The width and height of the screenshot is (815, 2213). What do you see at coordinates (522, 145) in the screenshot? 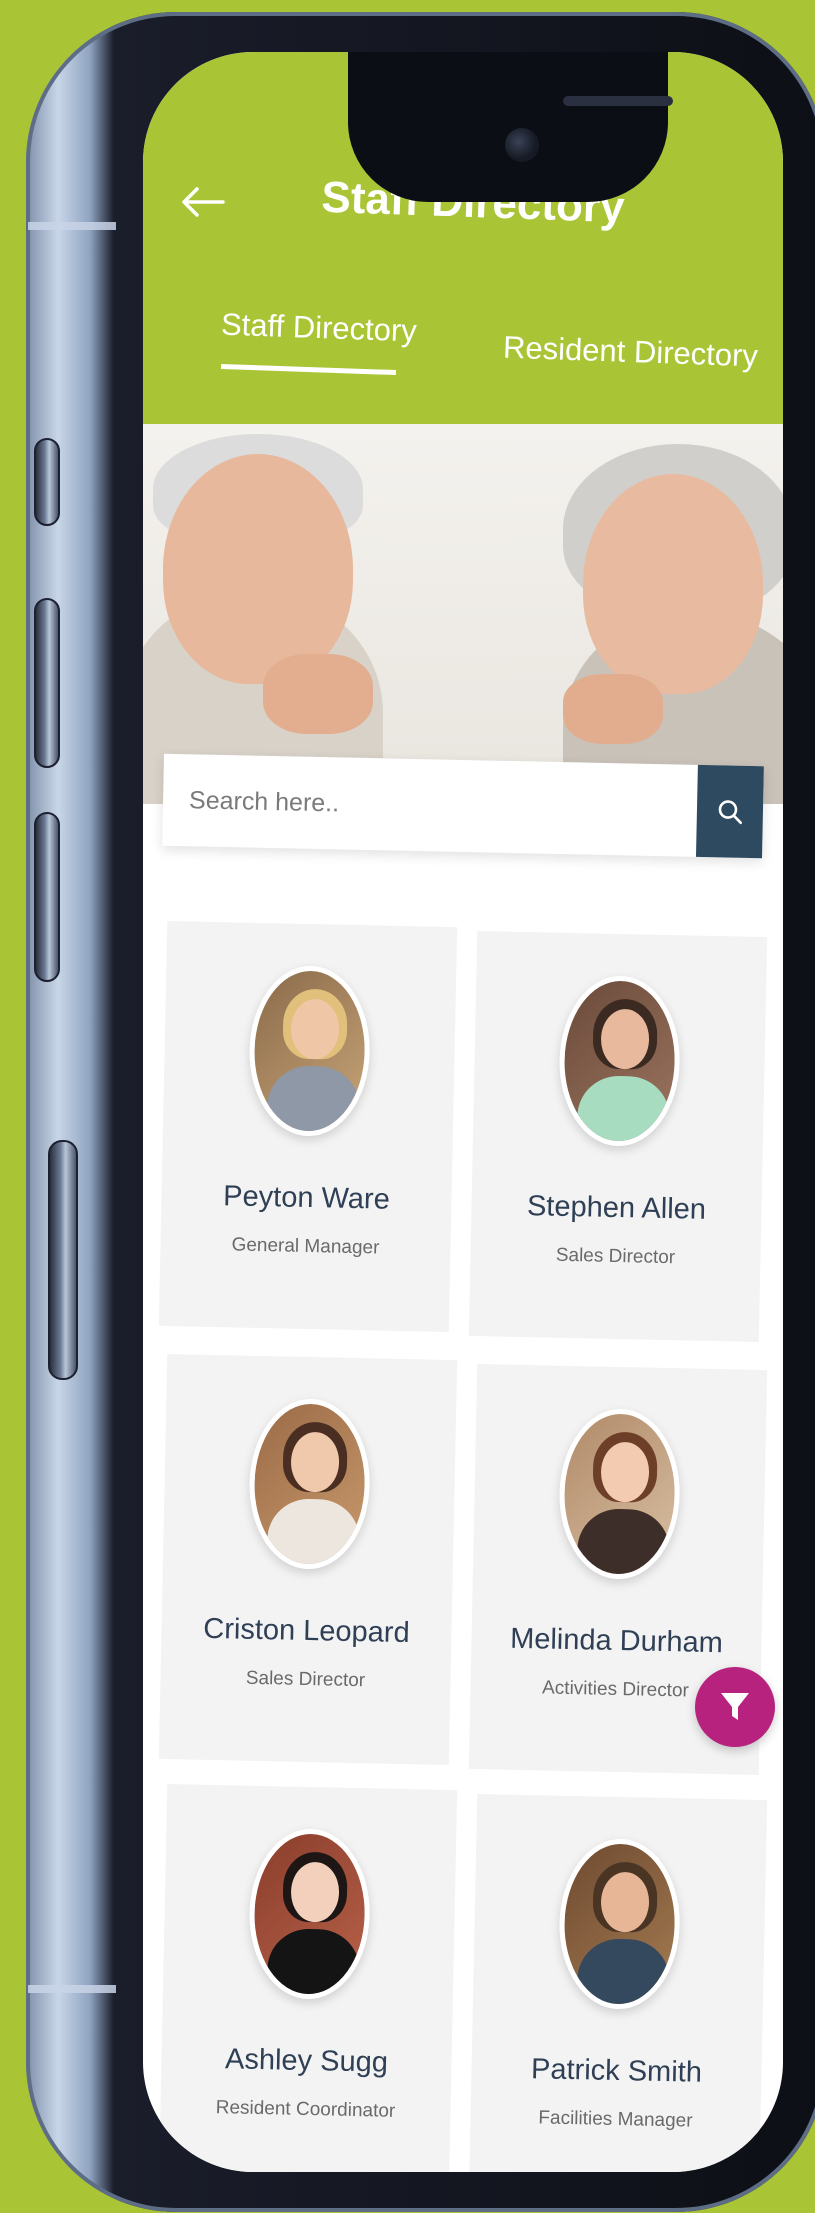
I see `front-camera` at bounding box center [522, 145].